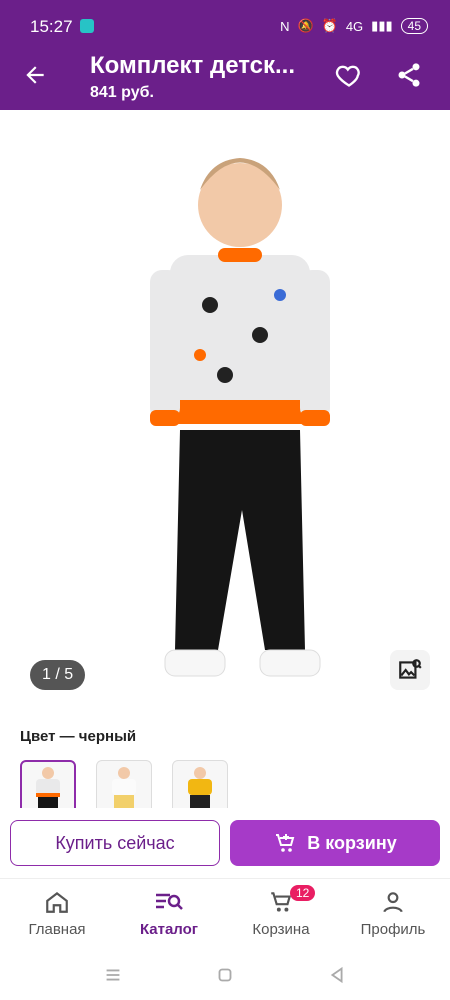  What do you see at coordinates (305, 25) in the screenshot?
I see `mute-icon: 🔕` at bounding box center [305, 25].